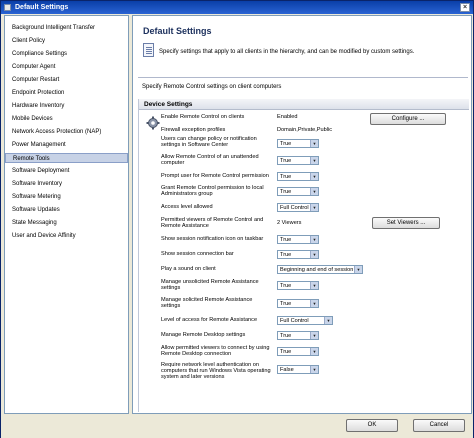 The height and width of the screenshot is (438, 474). I want to click on combo-allow-unattended: True ▼, so click(298, 160).